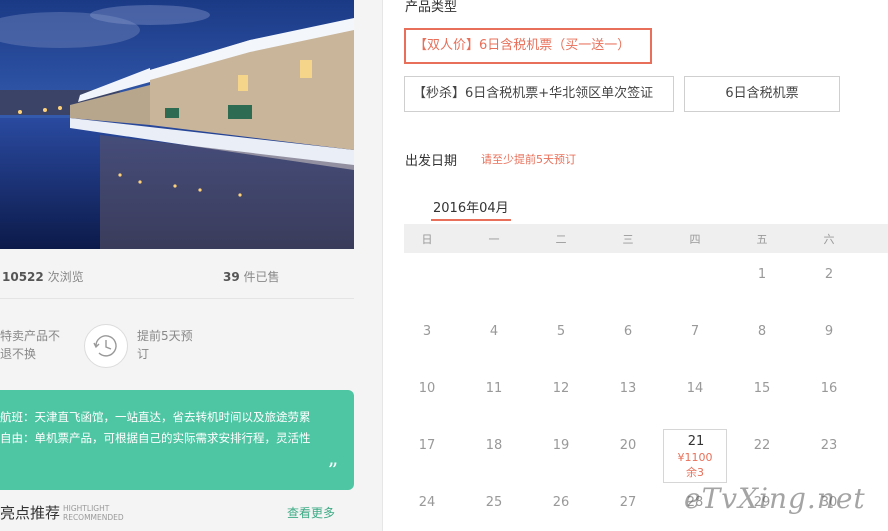  Describe the element at coordinates (762, 388) in the screenshot. I see `day-number: 15` at that location.